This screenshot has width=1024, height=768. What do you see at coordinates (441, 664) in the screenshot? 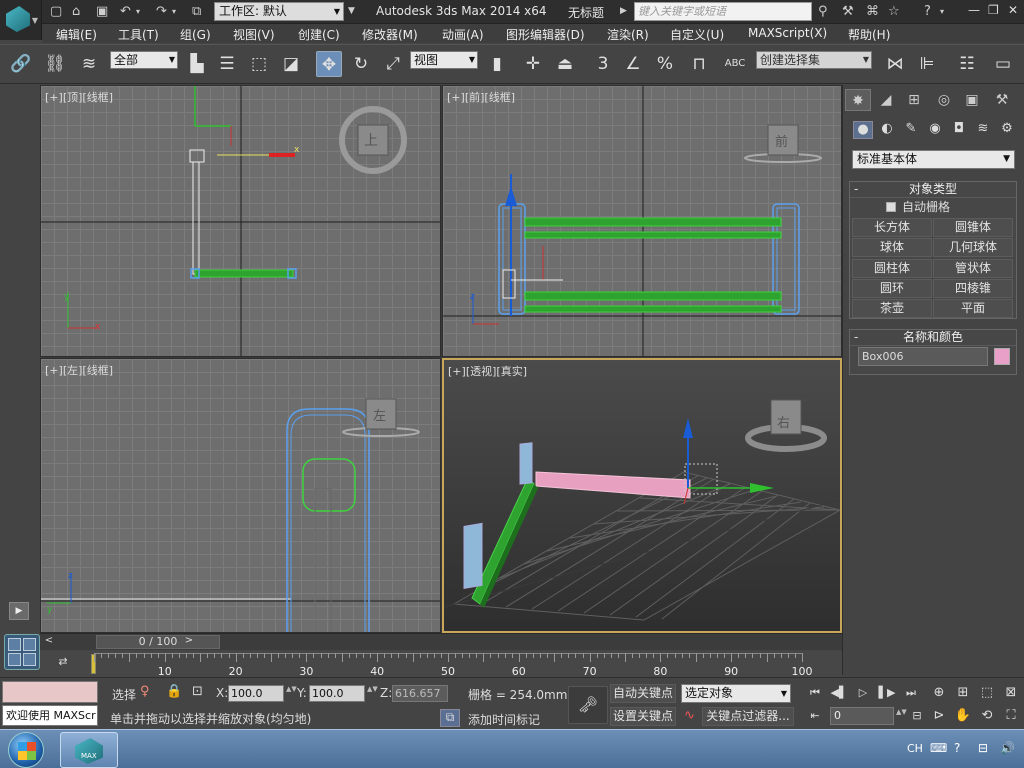
I see `track-bar: ⇄ 10 20 30 40 50 60 70 80 90 100` at bounding box center [441, 664].